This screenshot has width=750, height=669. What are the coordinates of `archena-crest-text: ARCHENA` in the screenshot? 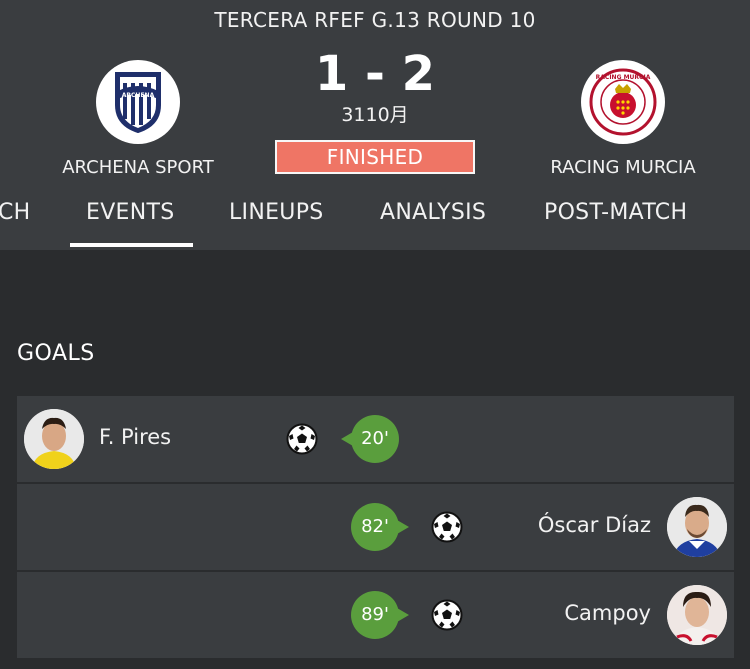 It's located at (138, 95).